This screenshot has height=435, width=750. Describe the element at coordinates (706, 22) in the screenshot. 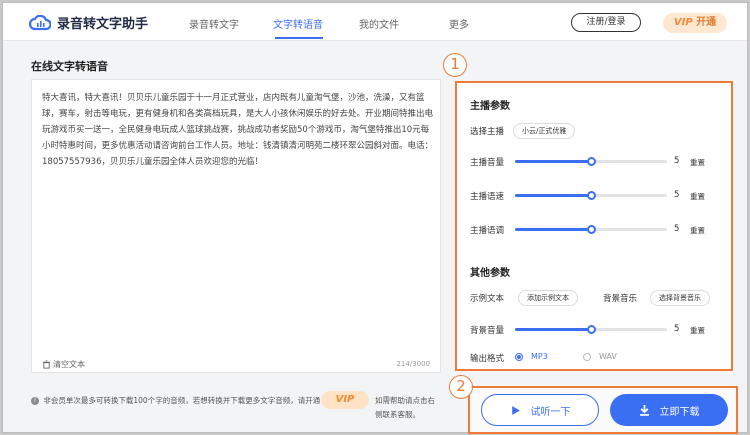

I see `vip-open-label: 开通` at that location.